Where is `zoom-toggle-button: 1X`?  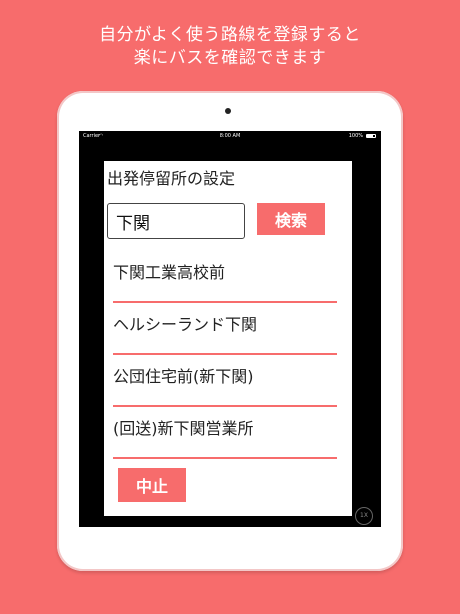 zoom-toggle-button: 1X is located at coordinates (364, 516).